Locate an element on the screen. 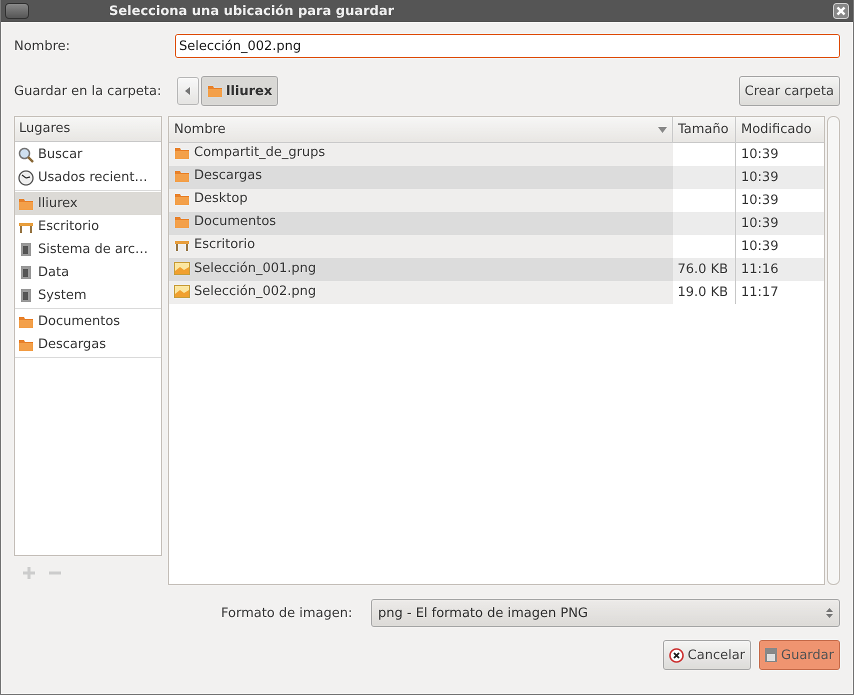 This screenshot has width=854, height=695. place-item: System is located at coordinates (88, 295).